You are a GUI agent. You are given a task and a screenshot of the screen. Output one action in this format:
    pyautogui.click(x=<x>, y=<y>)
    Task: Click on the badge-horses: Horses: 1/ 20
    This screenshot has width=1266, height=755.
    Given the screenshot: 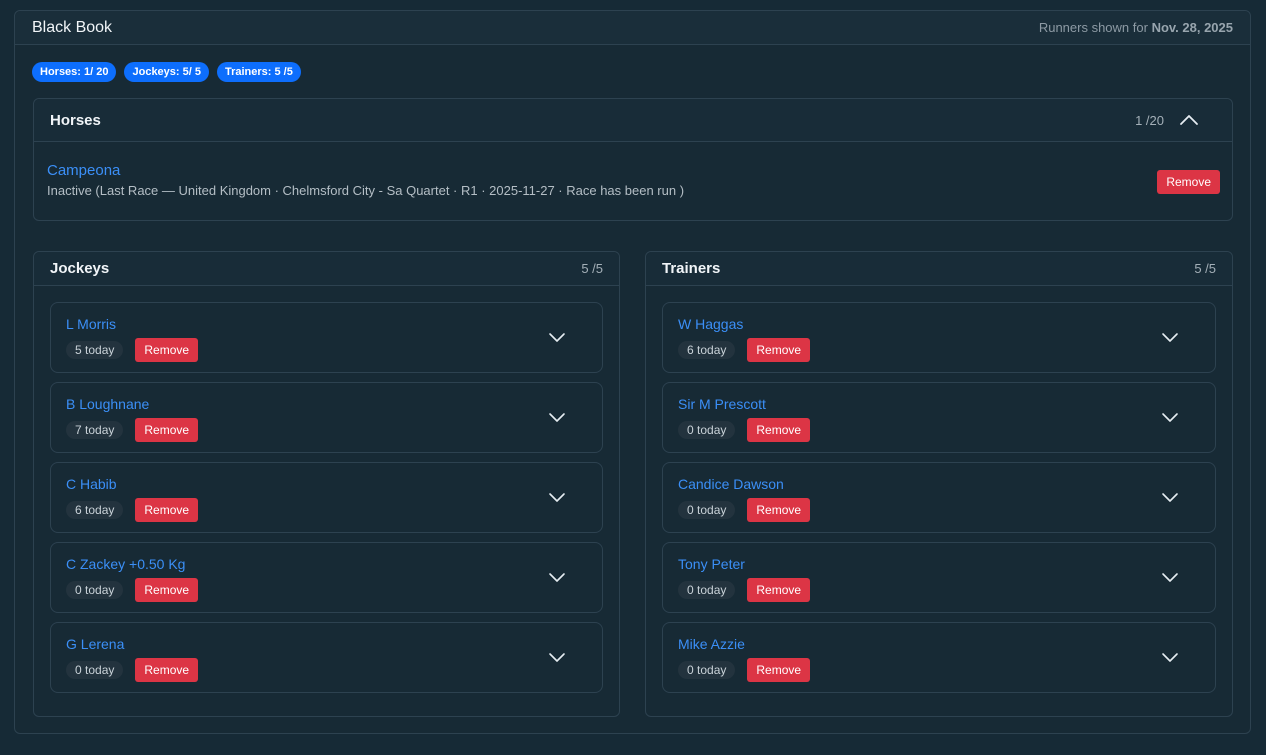 What is the action you would take?
    pyautogui.click(x=74, y=72)
    